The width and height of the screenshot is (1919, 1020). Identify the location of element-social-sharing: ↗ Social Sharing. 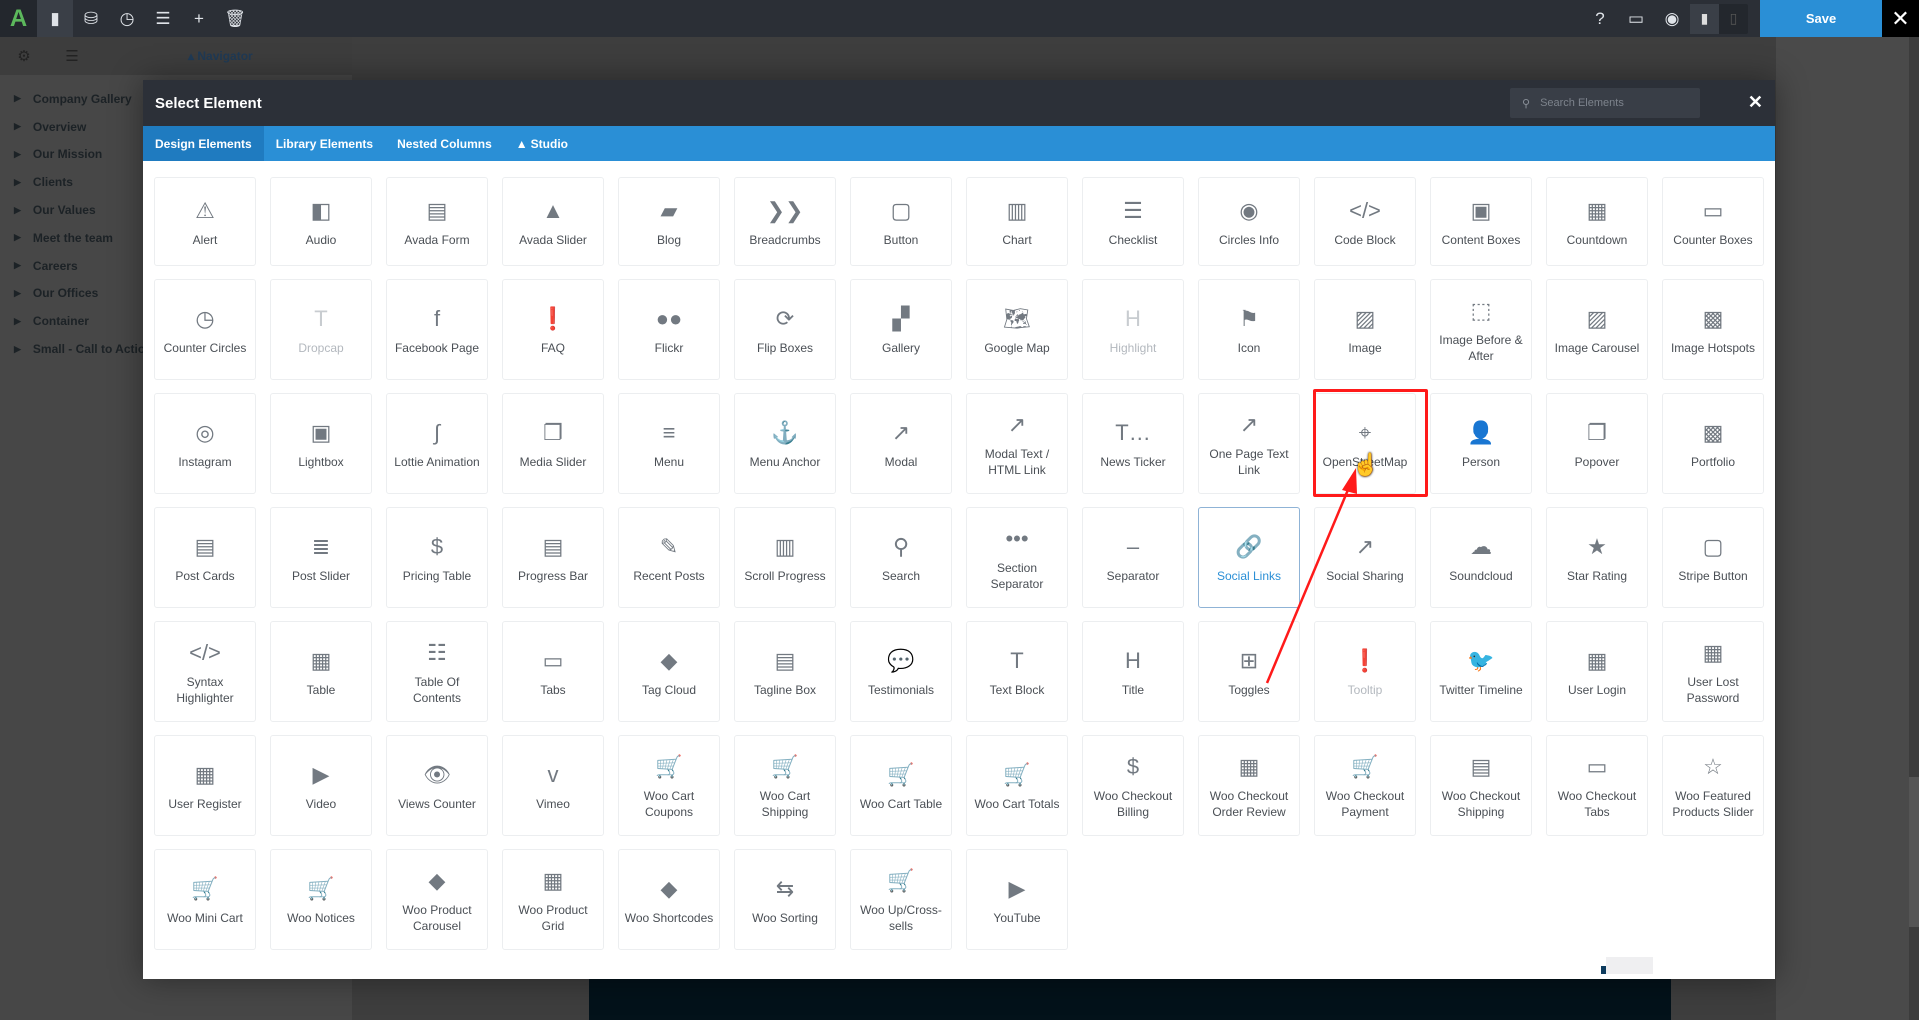
(1365, 557).